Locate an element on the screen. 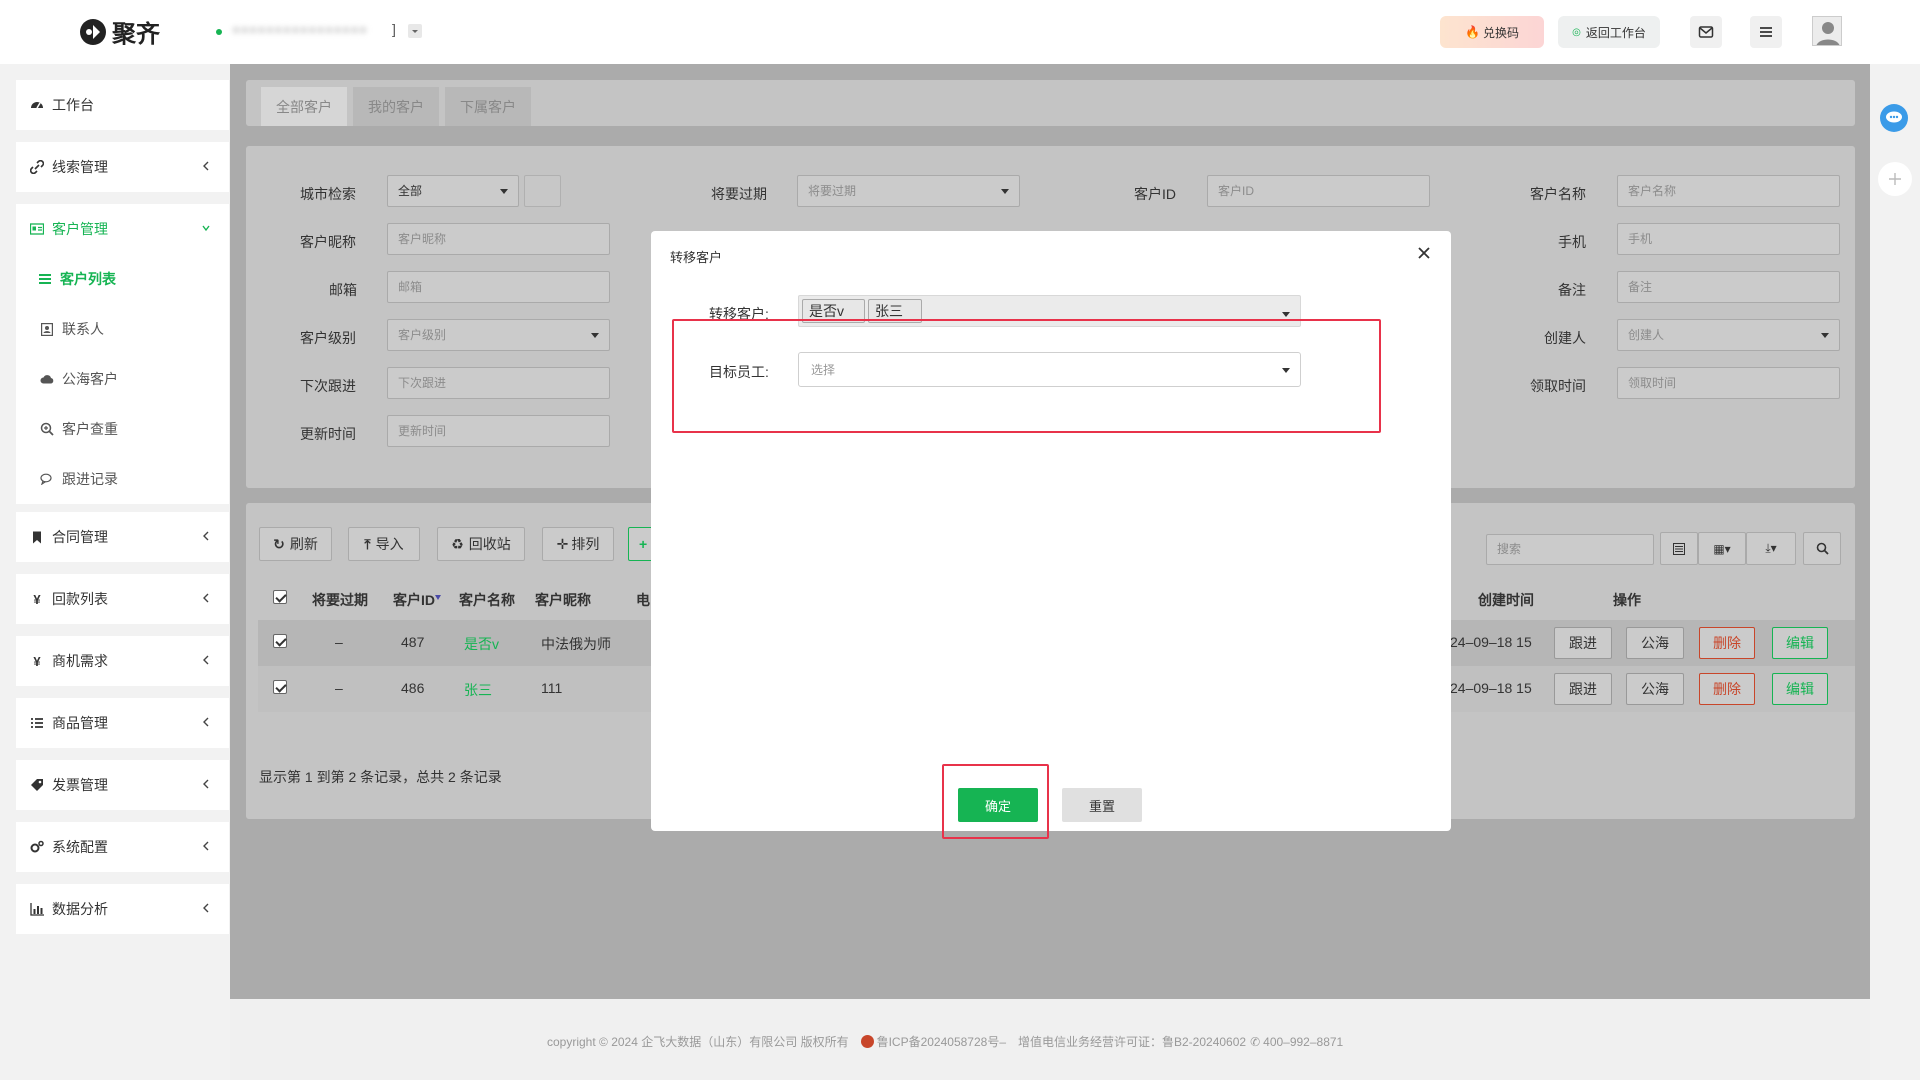 The width and height of the screenshot is (1920, 1080). sidebar-item-workbench: 工作台 is located at coordinates (122, 105).